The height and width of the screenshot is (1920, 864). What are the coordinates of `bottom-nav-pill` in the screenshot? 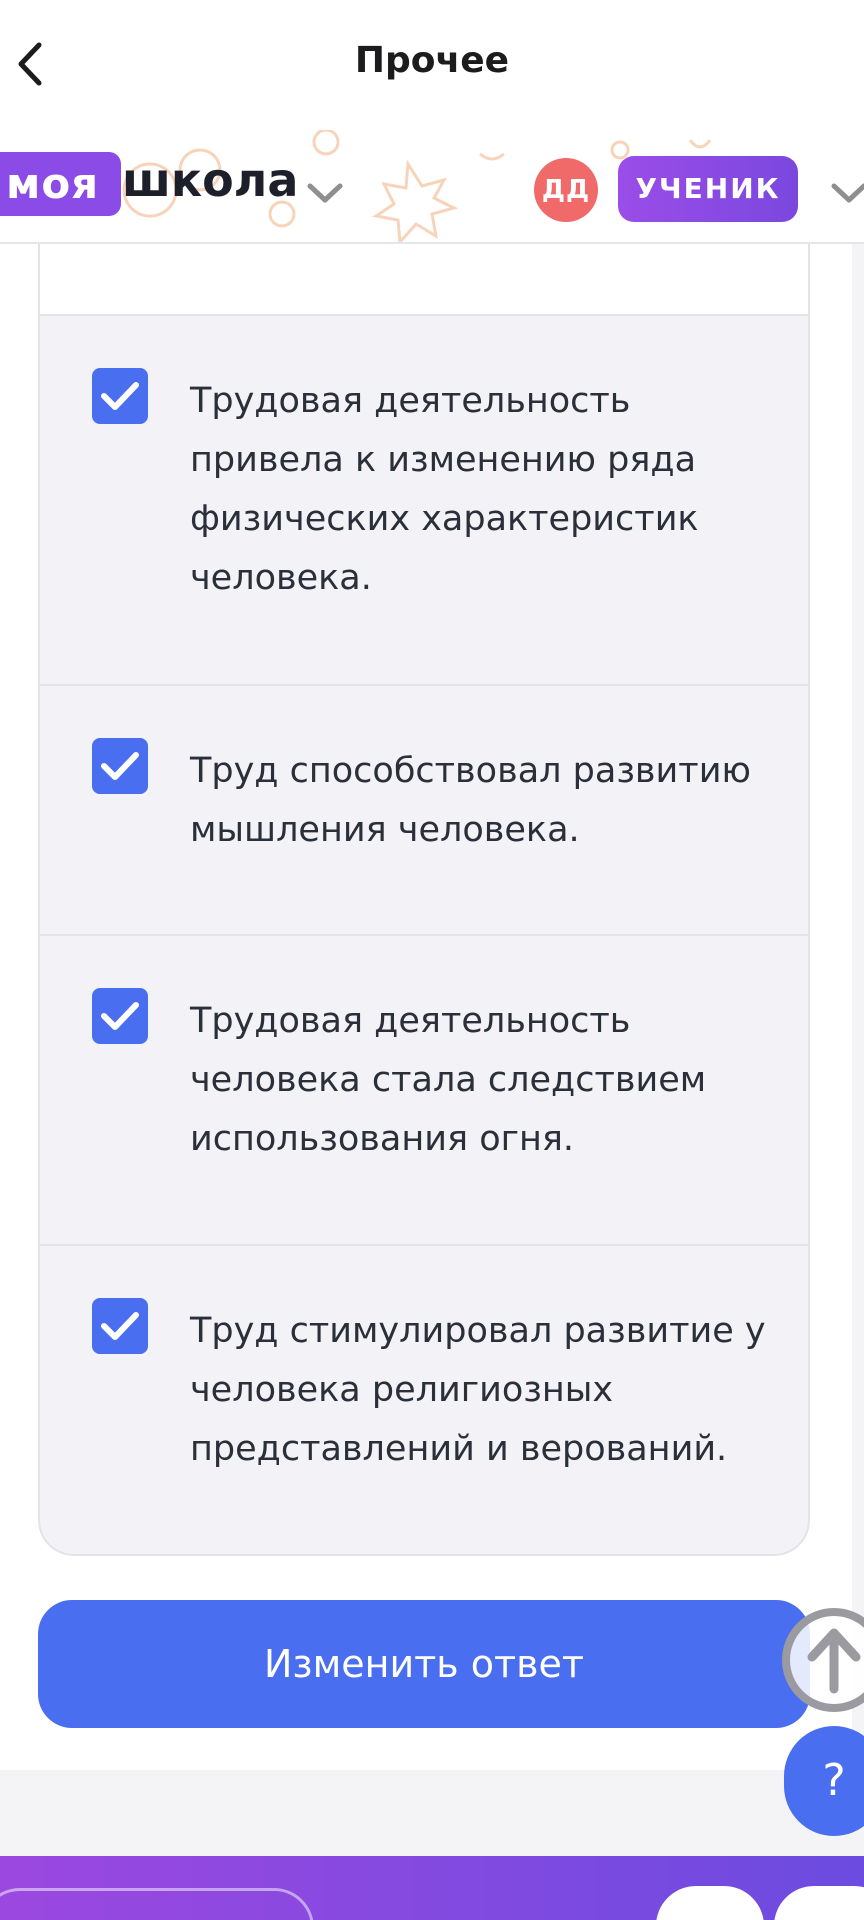 It's located at (157, 1904).